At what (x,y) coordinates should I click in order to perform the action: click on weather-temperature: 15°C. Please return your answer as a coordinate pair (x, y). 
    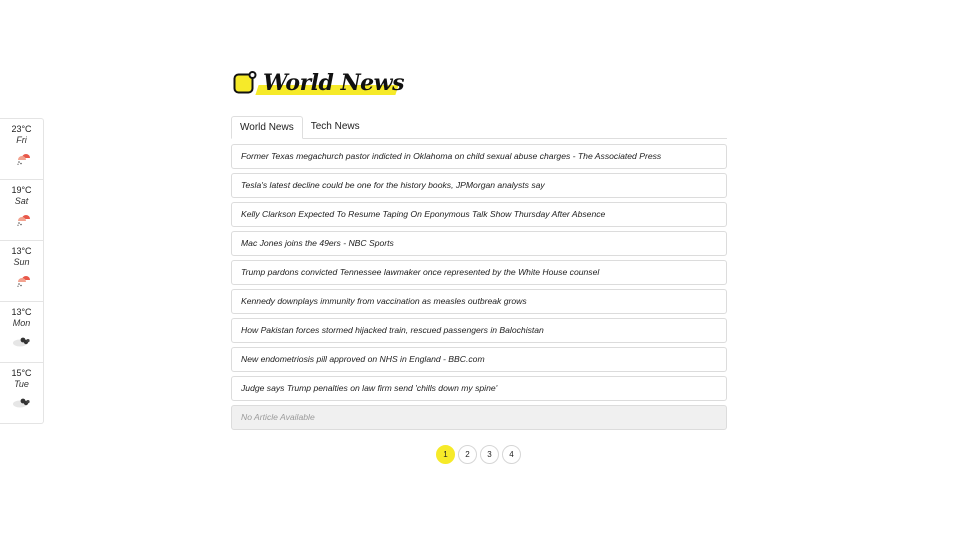
    Looking at the image, I should click on (21, 373).